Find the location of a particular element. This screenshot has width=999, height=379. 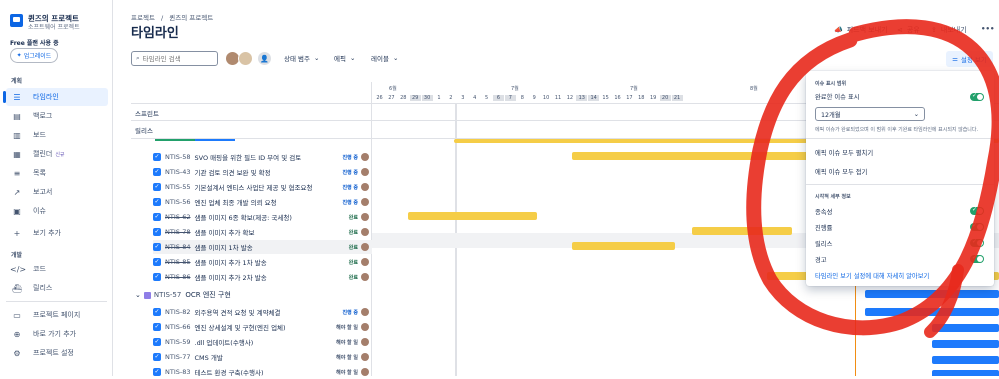

upgrade-button: ✦ 업그레이드 is located at coordinates (34, 55).